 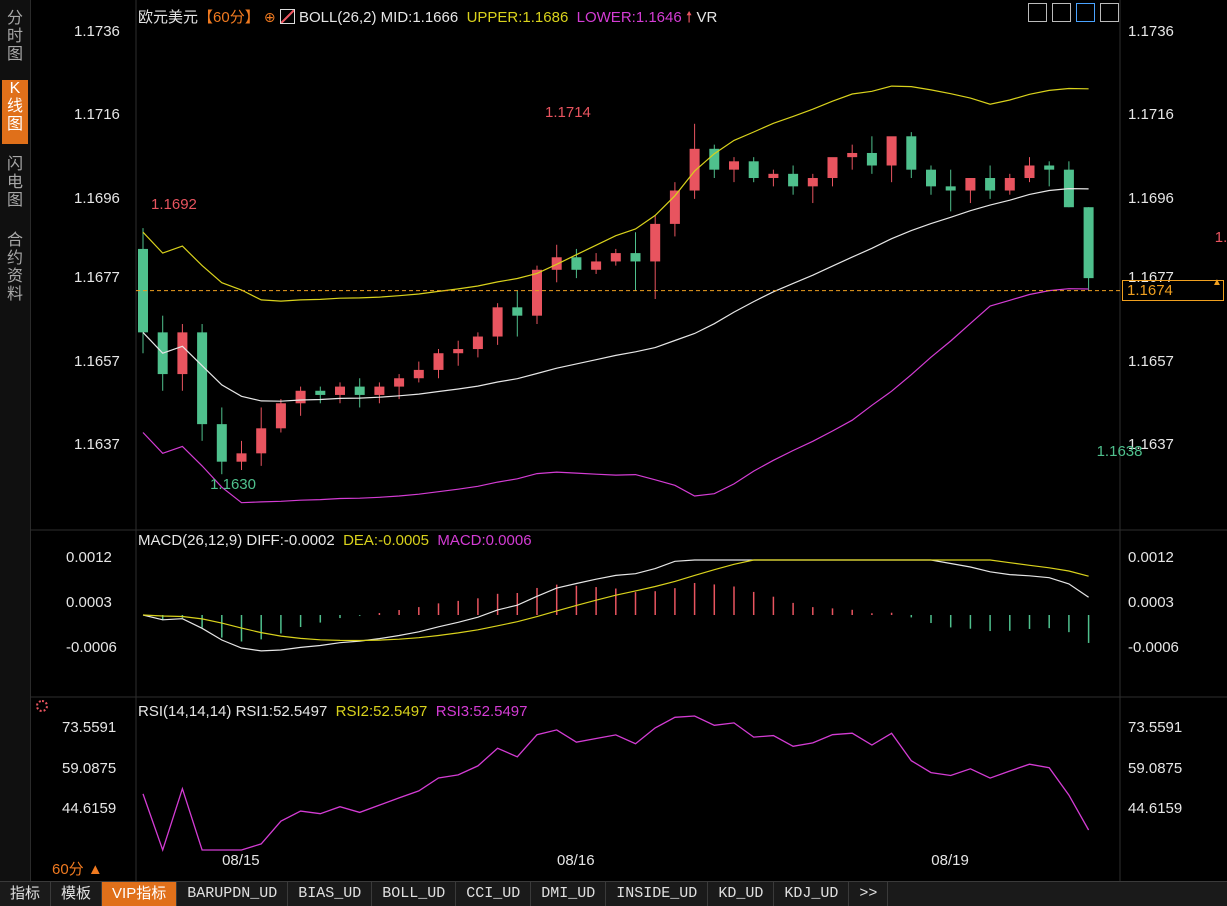 I want to click on macd-diff: DIFF:-0.0002, so click(x=290, y=540).